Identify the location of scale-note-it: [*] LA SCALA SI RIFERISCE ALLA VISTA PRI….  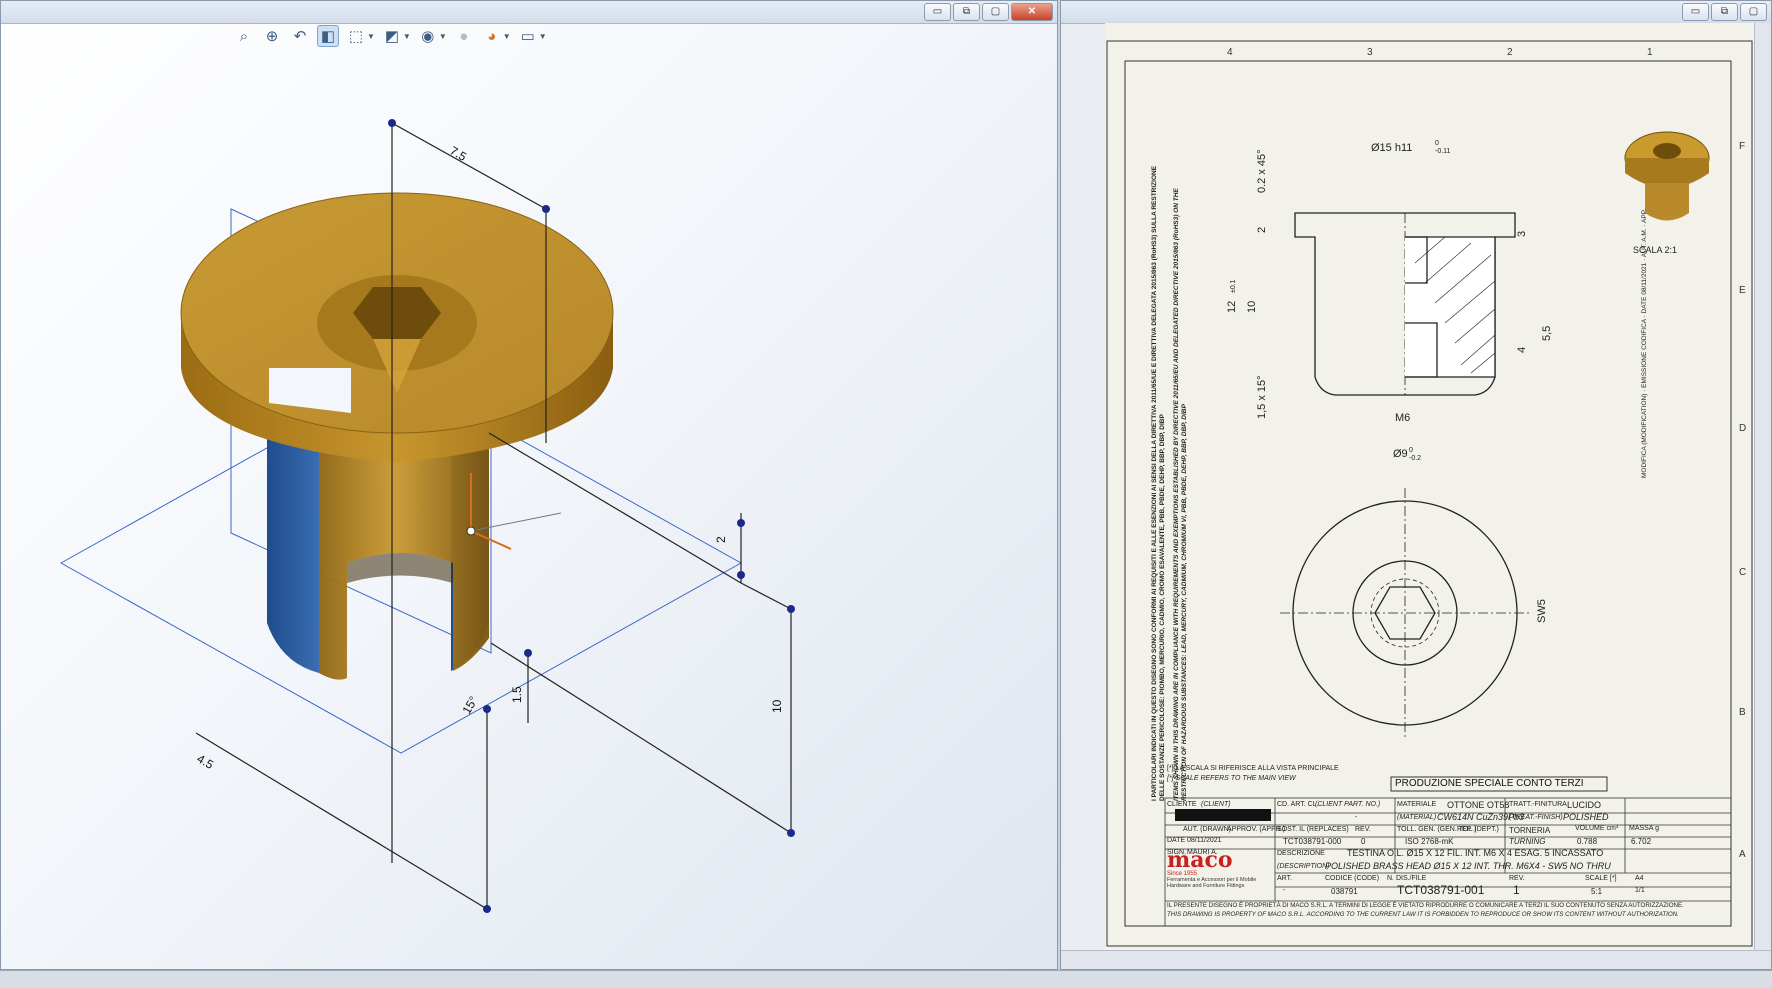
(1253, 768).